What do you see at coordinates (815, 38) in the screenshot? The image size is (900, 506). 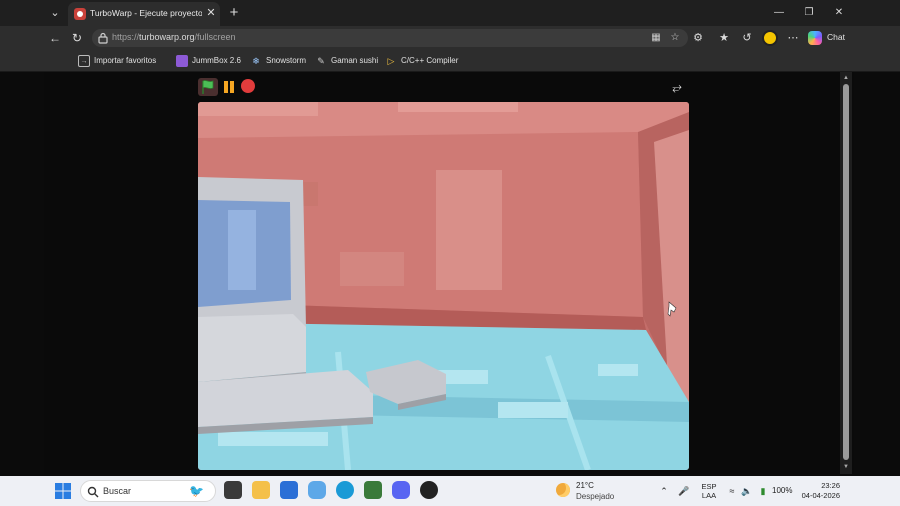 I see `copilot-icon` at bounding box center [815, 38].